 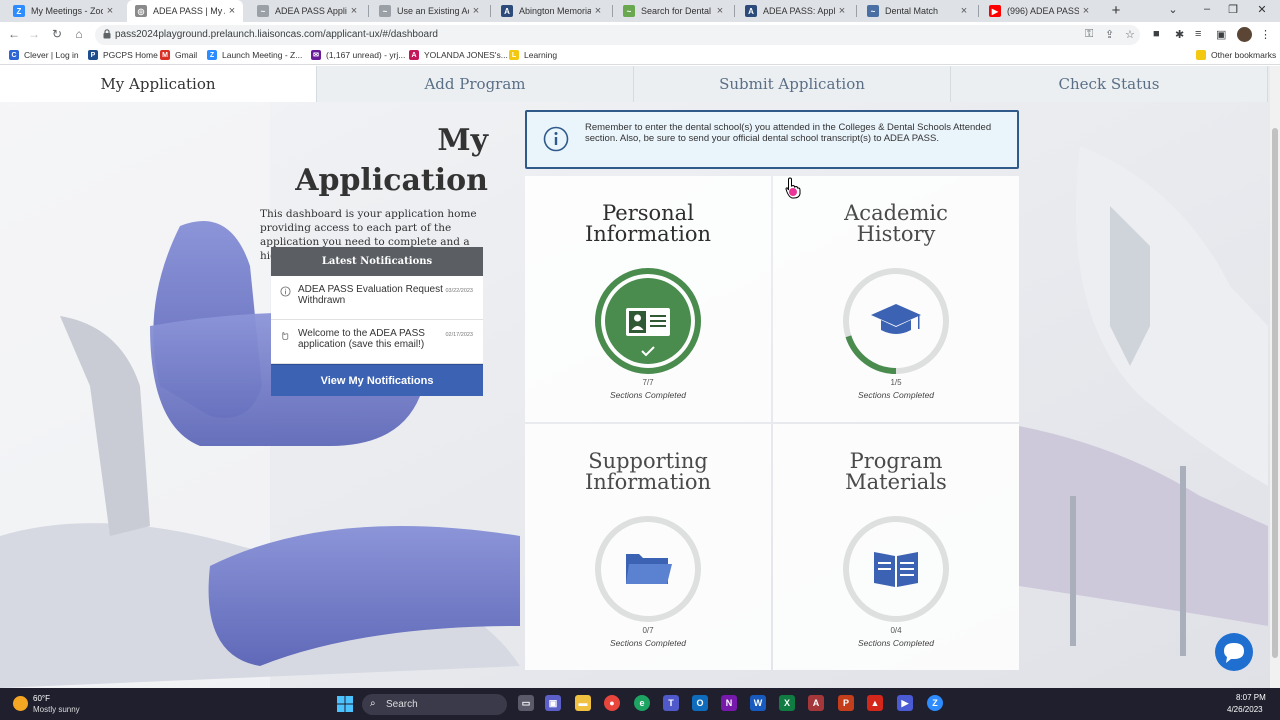 I want to click on zoom-taskbar-icon: Z, so click(x=935, y=703).